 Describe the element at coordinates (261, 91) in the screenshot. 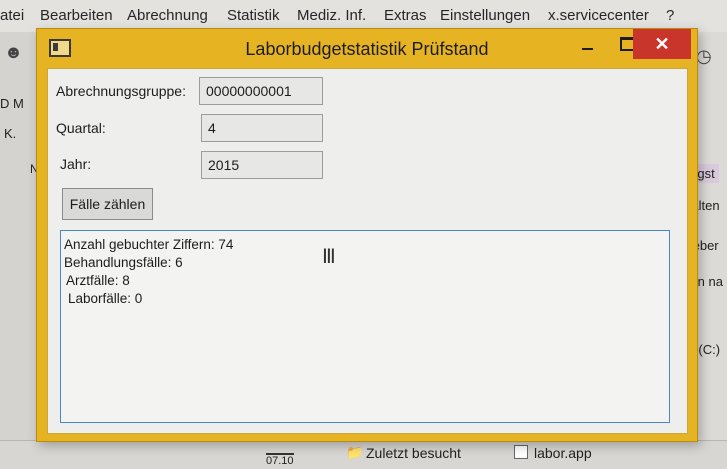

I see `abrechnungsgruppe-input` at that location.